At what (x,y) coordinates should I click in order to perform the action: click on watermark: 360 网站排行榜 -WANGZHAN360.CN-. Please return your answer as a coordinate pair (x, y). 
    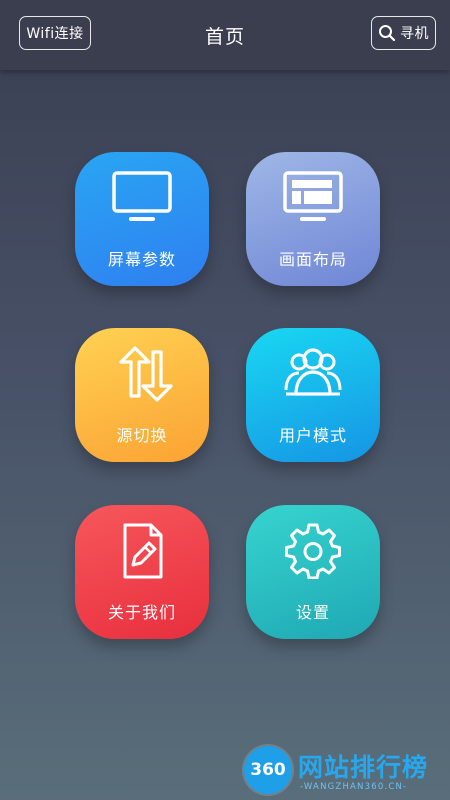
    Looking at the image, I should click on (347, 771).